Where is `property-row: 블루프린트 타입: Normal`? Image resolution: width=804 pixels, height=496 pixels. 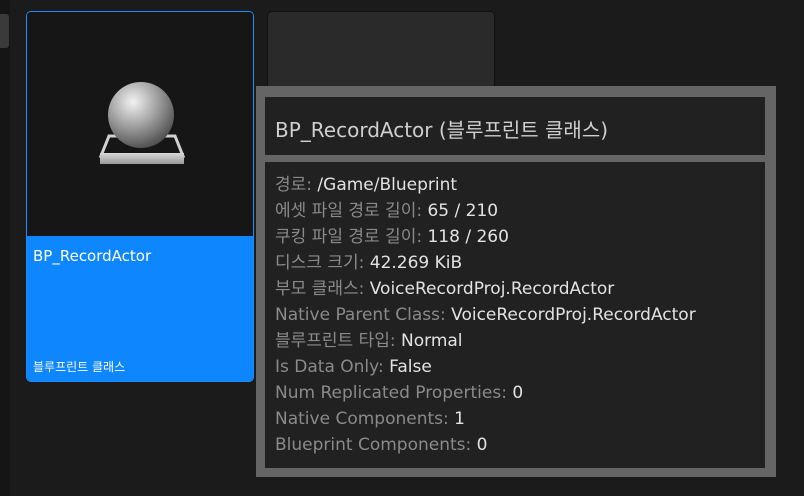
property-row: 블루프린트 타입: Normal is located at coordinates (485, 341).